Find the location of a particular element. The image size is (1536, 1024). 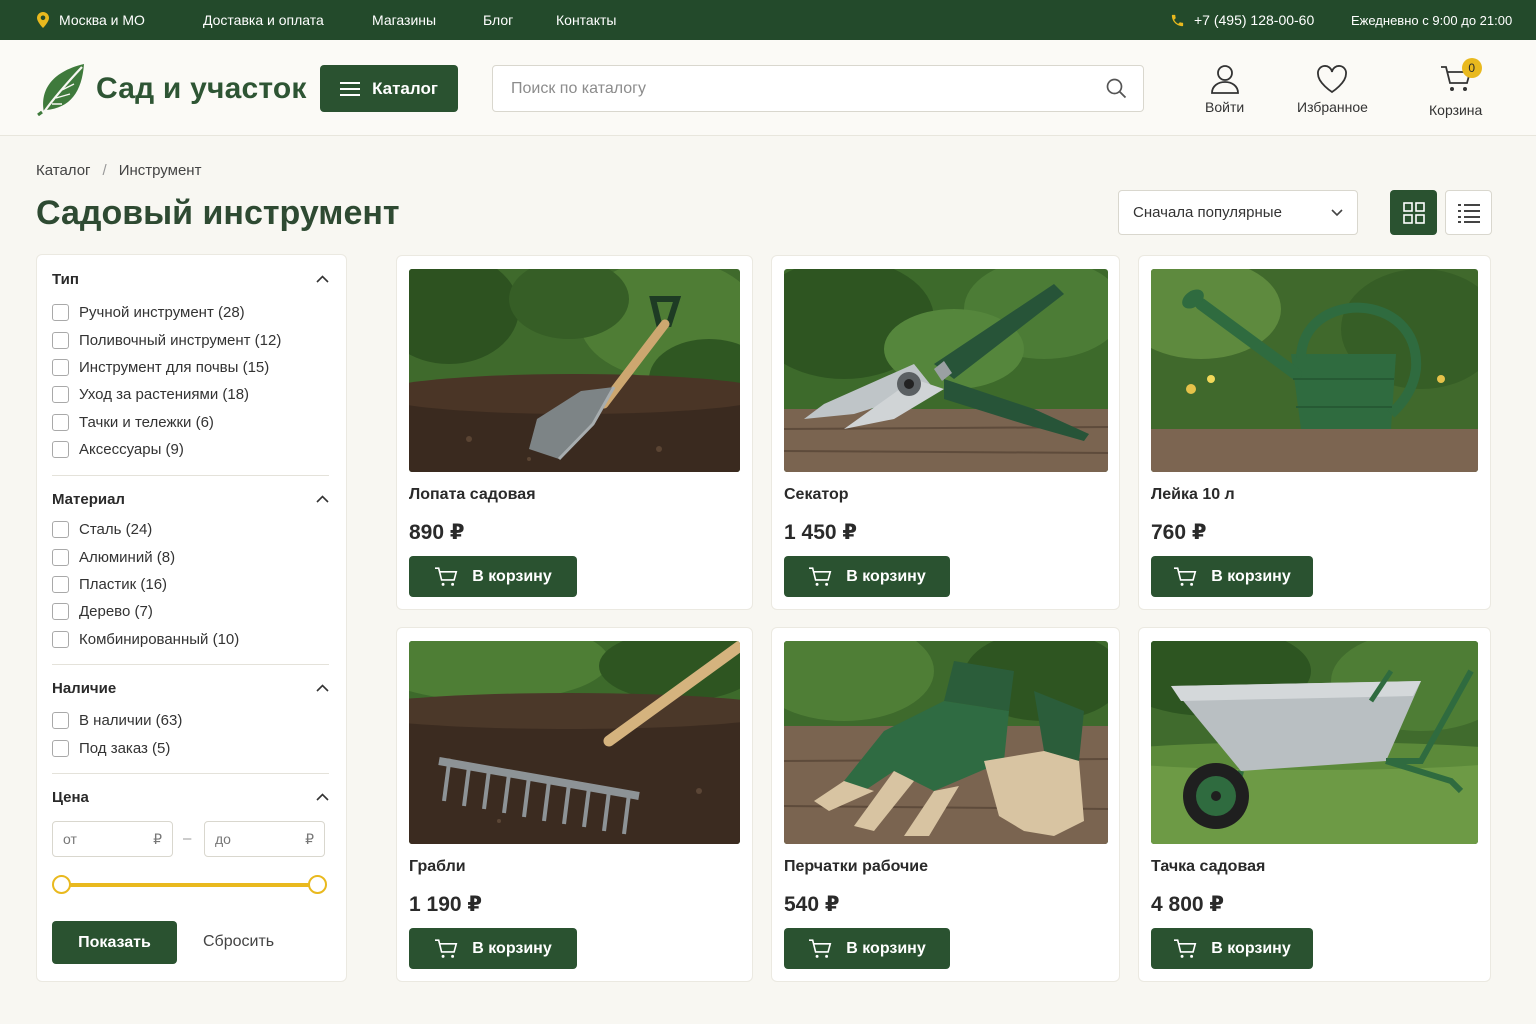

filter-type-option: Ручной инструмент (28) is located at coordinates (190, 312).